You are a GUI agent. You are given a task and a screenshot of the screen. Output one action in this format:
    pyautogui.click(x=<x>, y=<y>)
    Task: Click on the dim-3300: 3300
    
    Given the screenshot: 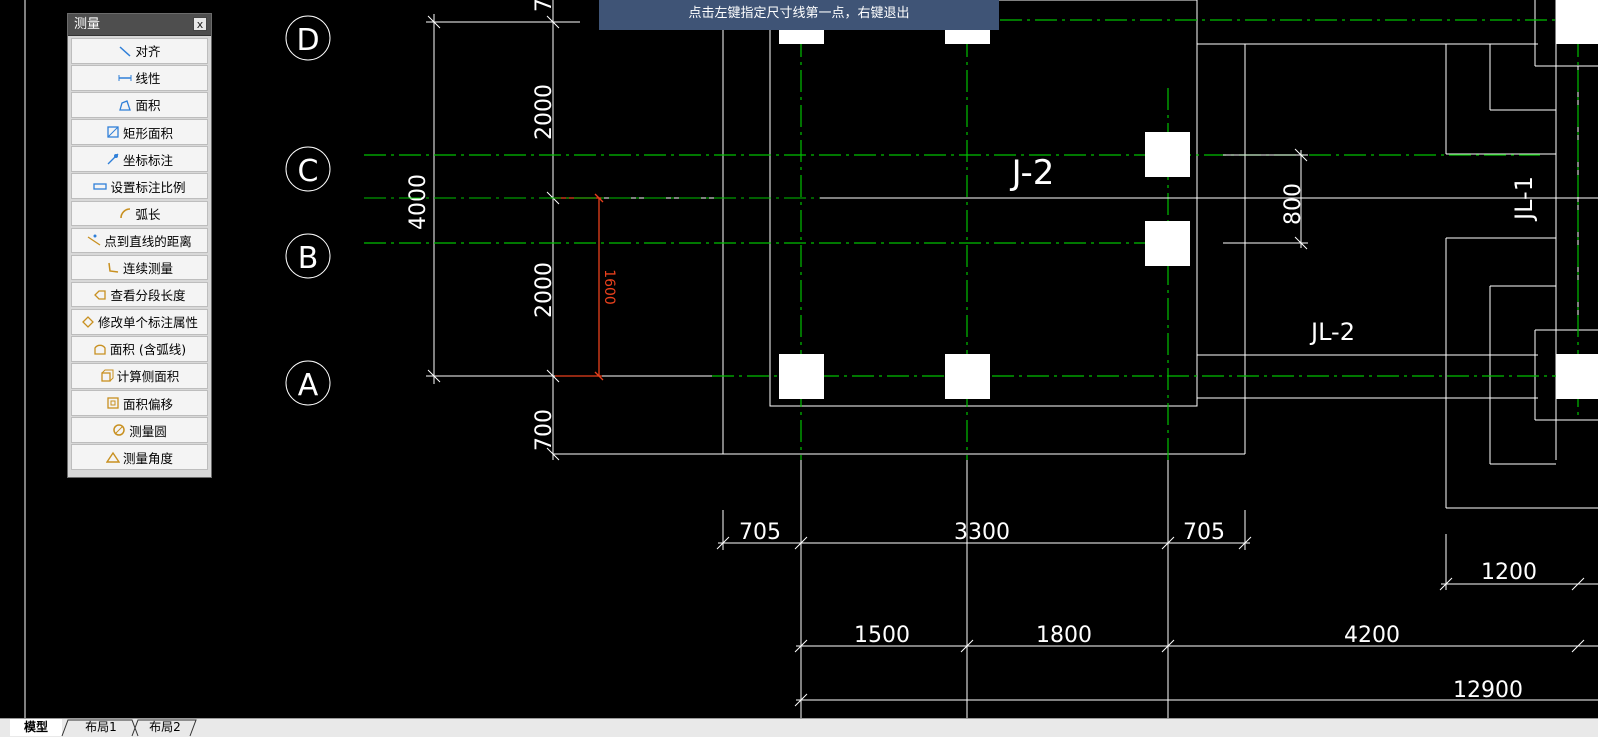 What is the action you would take?
    pyautogui.click(x=982, y=532)
    